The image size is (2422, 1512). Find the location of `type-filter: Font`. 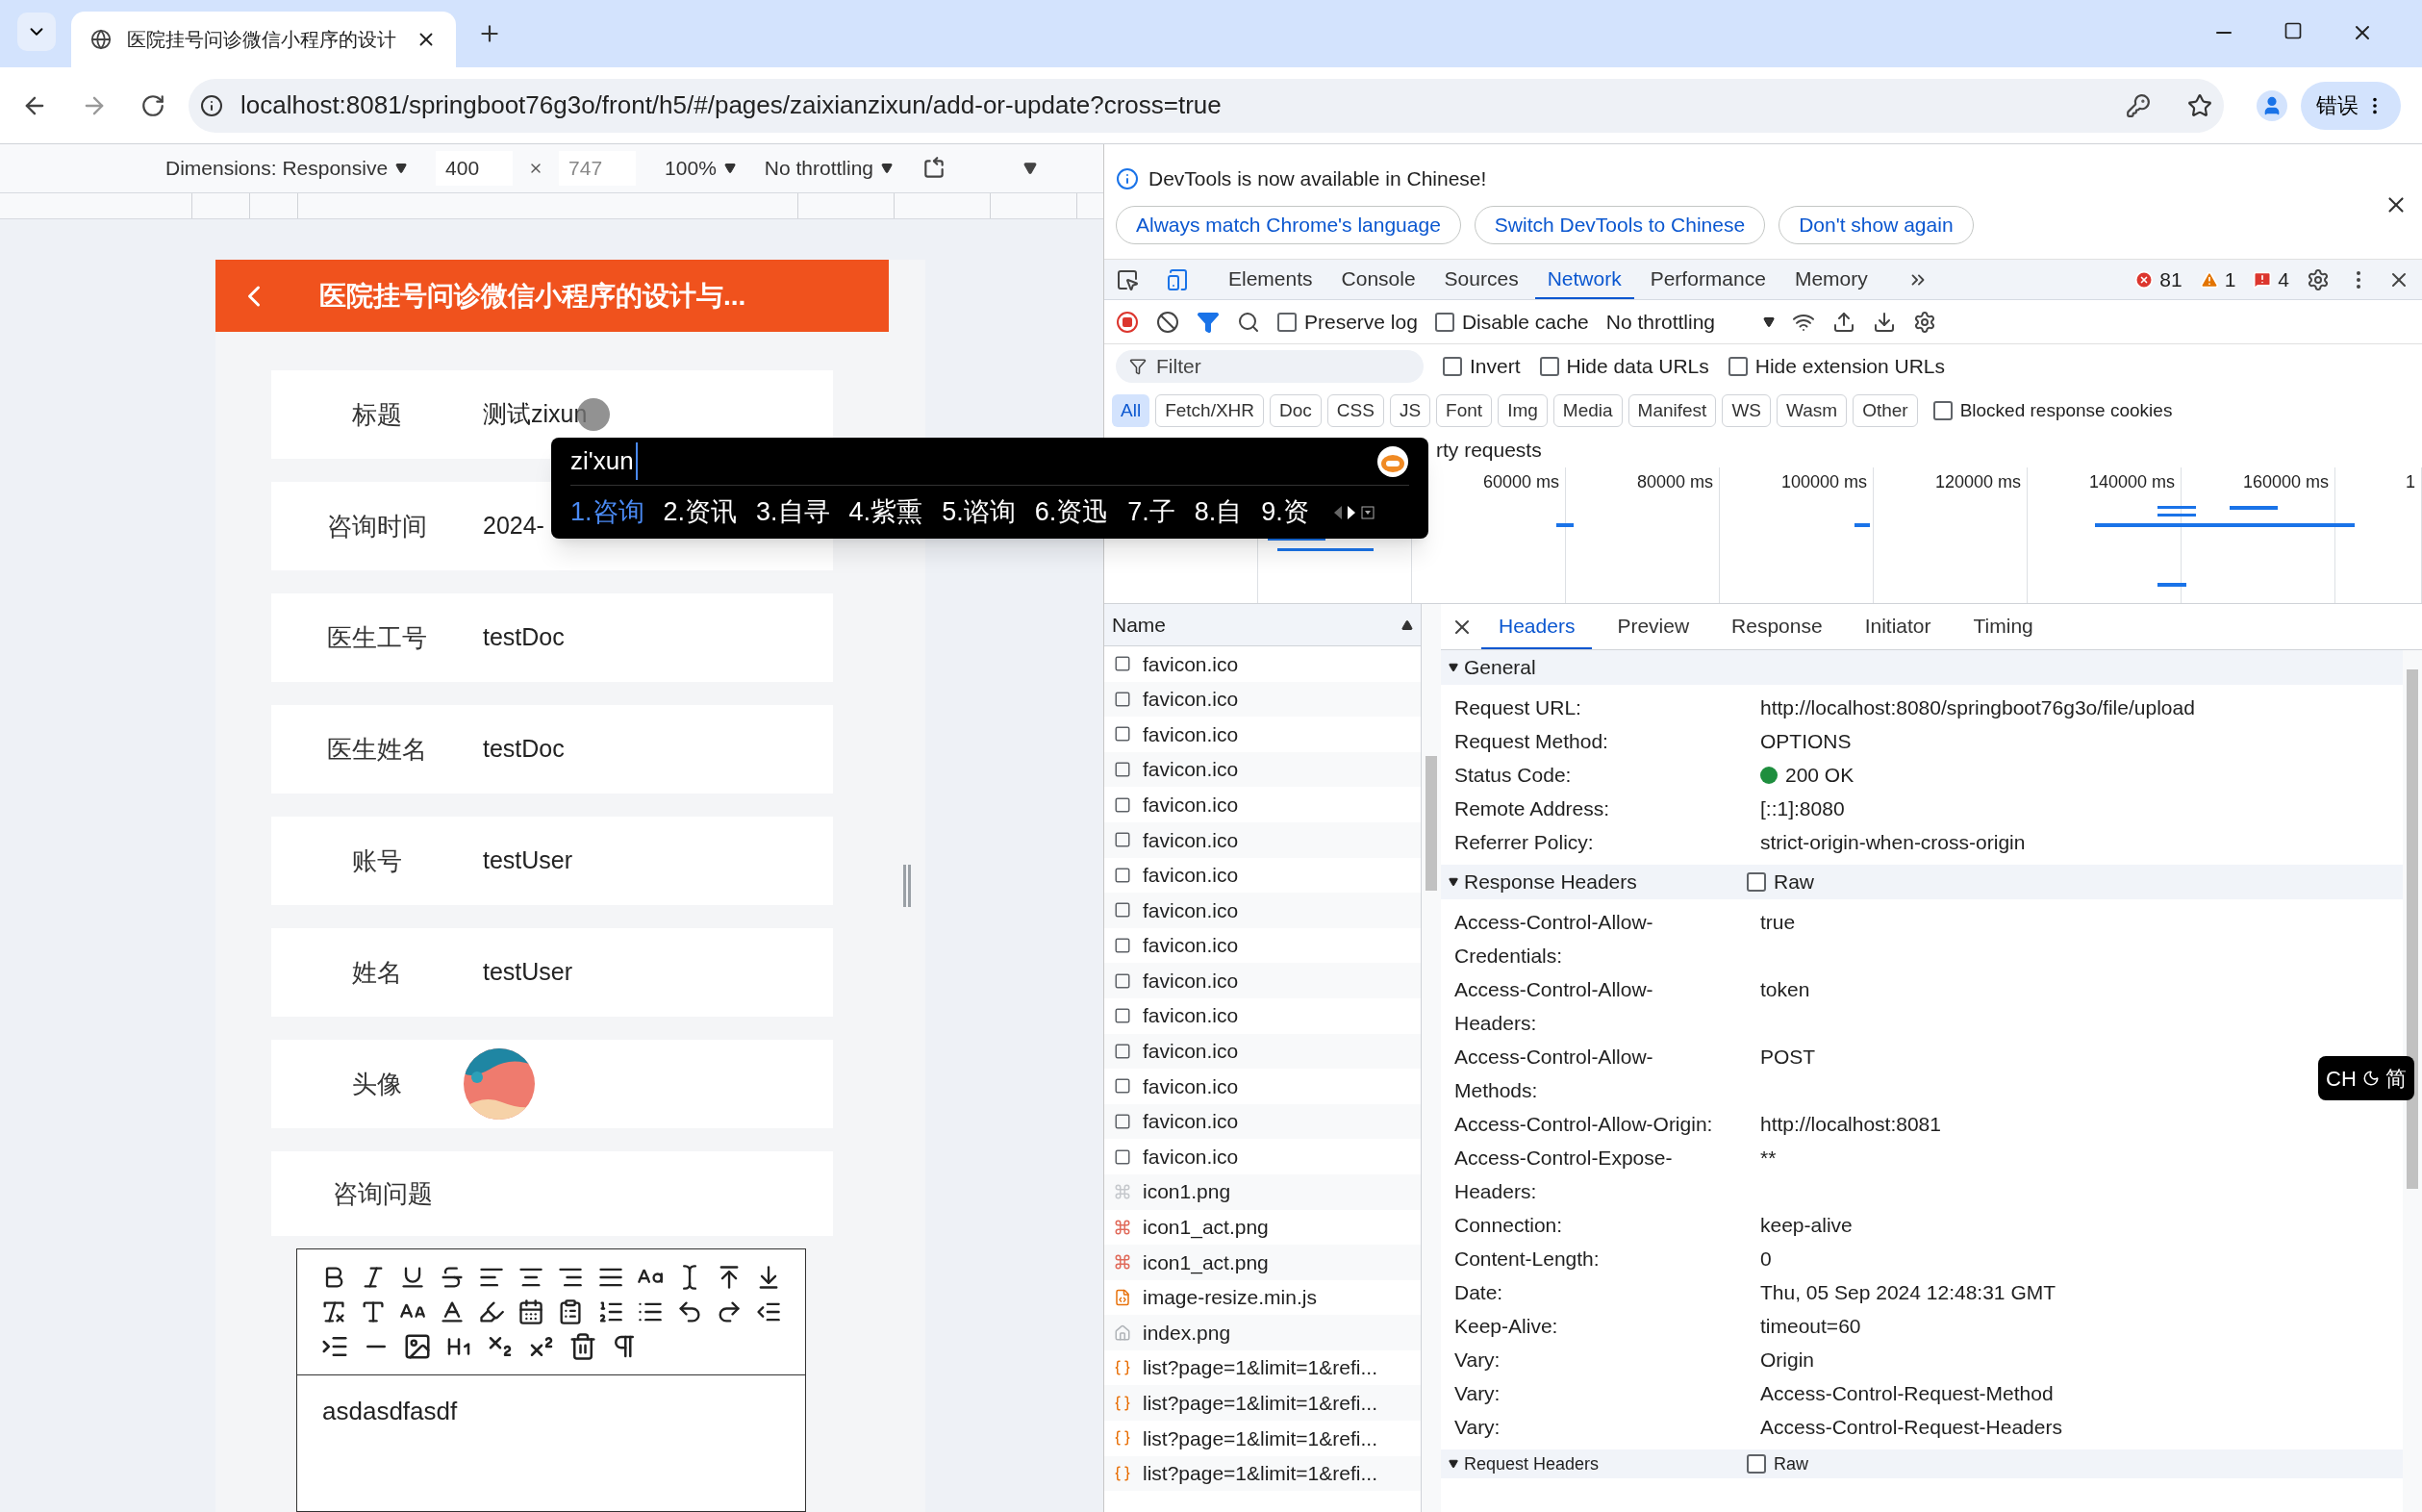

type-filter: Font is located at coordinates (1465, 411).